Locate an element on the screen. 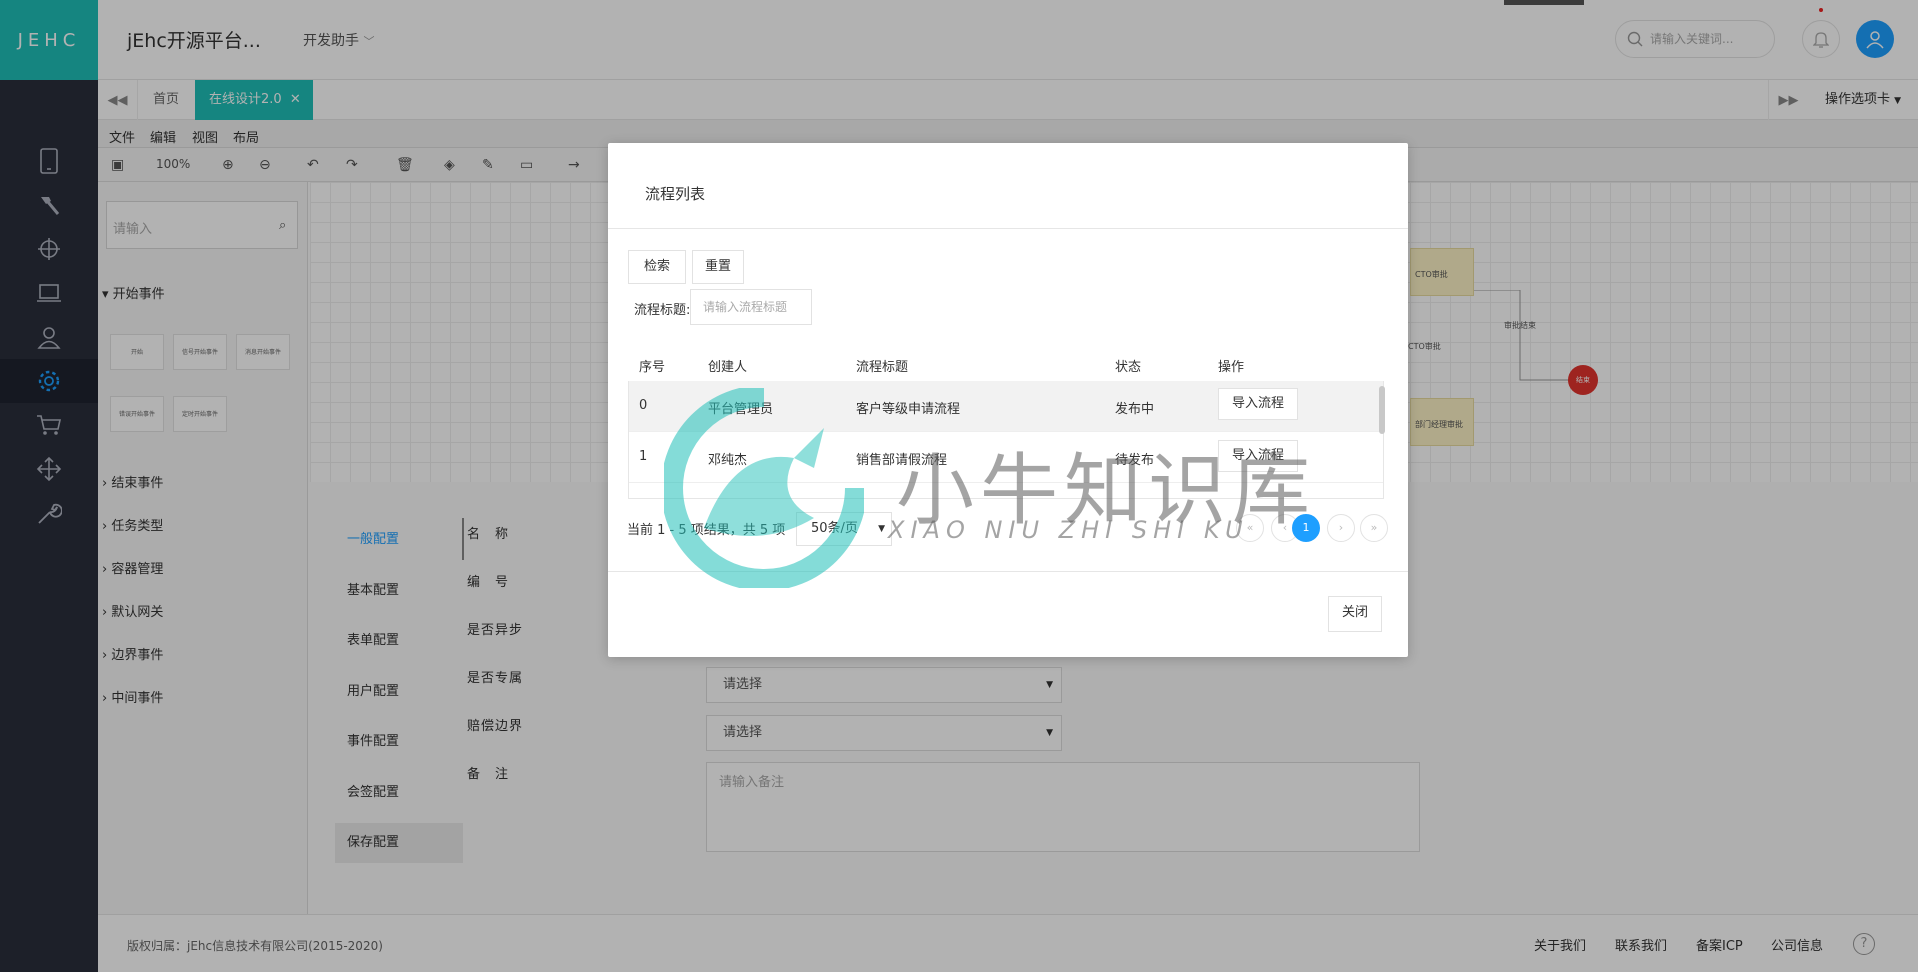 The image size is (1918, 972). modal-title: 流程列表 is located at coordinates (675, 194).